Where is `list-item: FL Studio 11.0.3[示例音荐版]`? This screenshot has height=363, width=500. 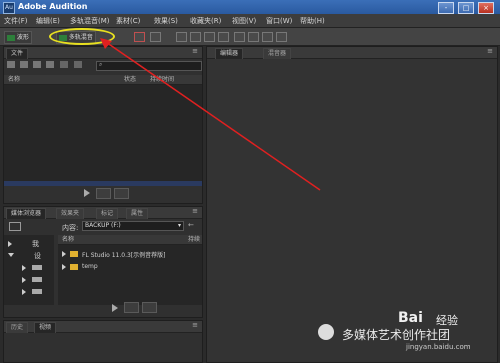 list-item: FL Studio 11.0.3[示例音荐版] is located at coordinates (130, 254).